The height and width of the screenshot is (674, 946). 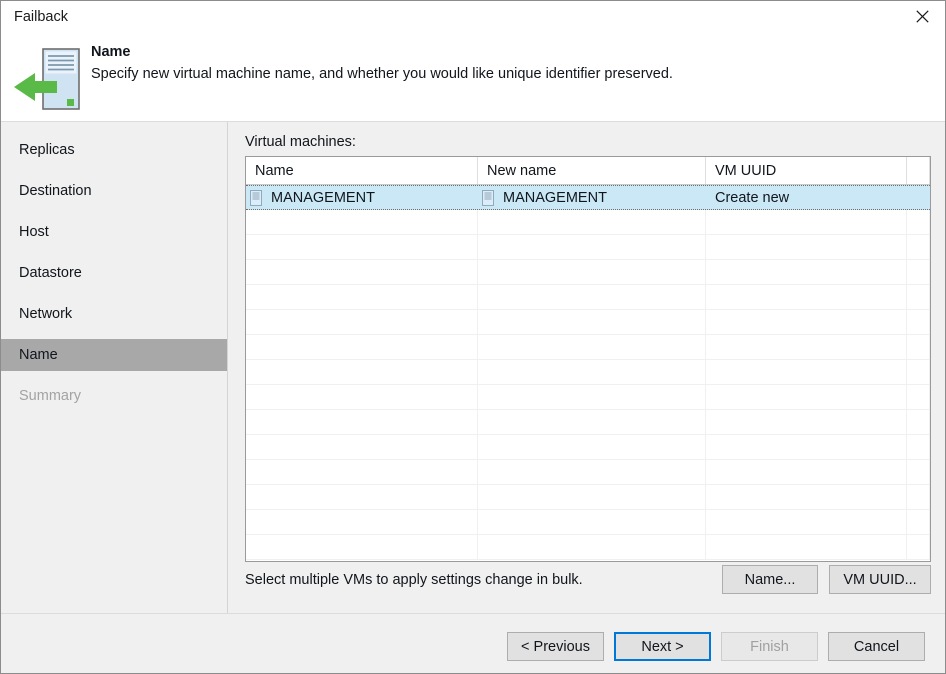 What do you see at coordinates (114, 396) in the screenshot?
I see `sidebar-item-summary: Summary` at bounding box center [114, 396].